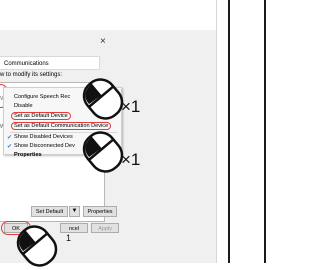 The height and width of the screenshot is (270, 322). Describe the element at coordinates (23, 106) in the screenshot. I see `menu-item-disable: Disable` at that location.